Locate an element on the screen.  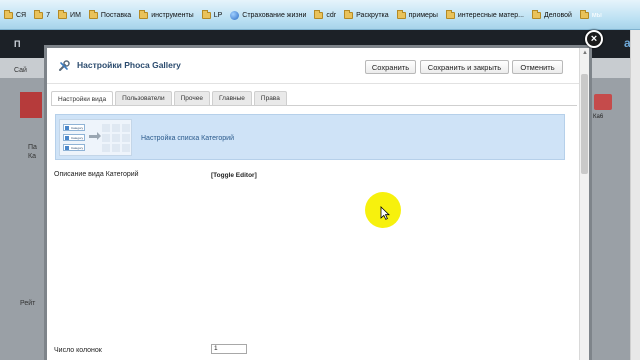
bookmark-item: Страхование жизни is located at coordinates (268, 15).